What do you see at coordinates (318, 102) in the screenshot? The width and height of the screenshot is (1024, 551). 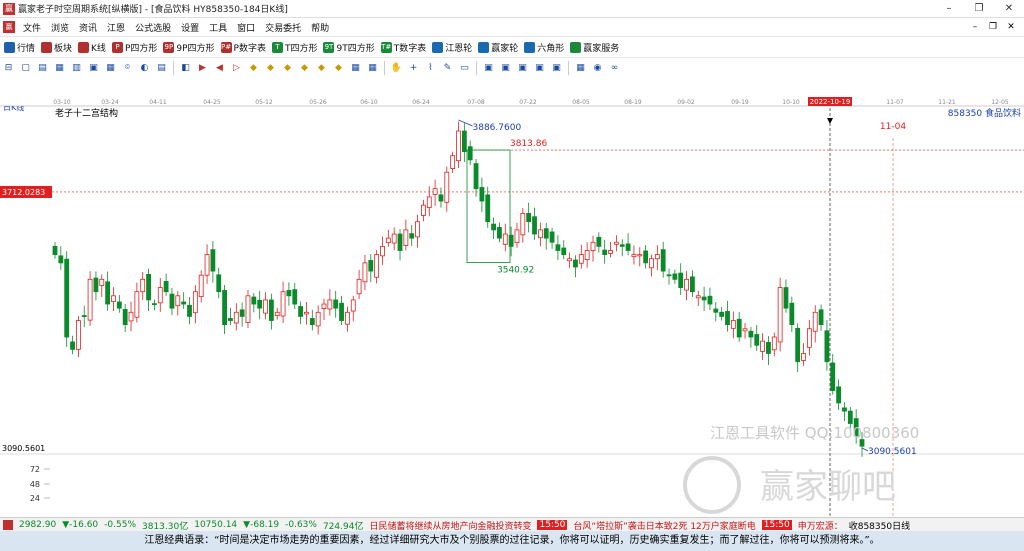 I see `x-tick-label: 05-26` at bounding box center [318, 102].